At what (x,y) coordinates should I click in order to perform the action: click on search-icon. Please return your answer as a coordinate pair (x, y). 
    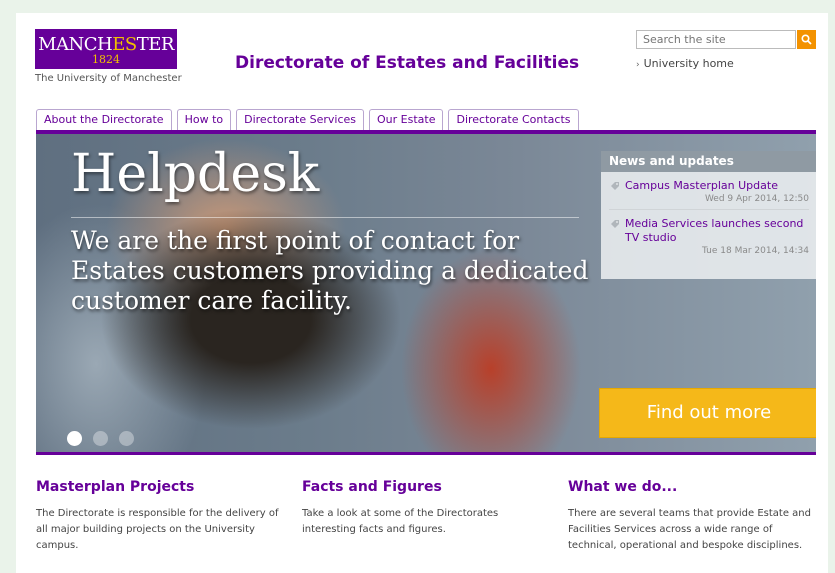
    Looking at the image, I should click on (806, 39).